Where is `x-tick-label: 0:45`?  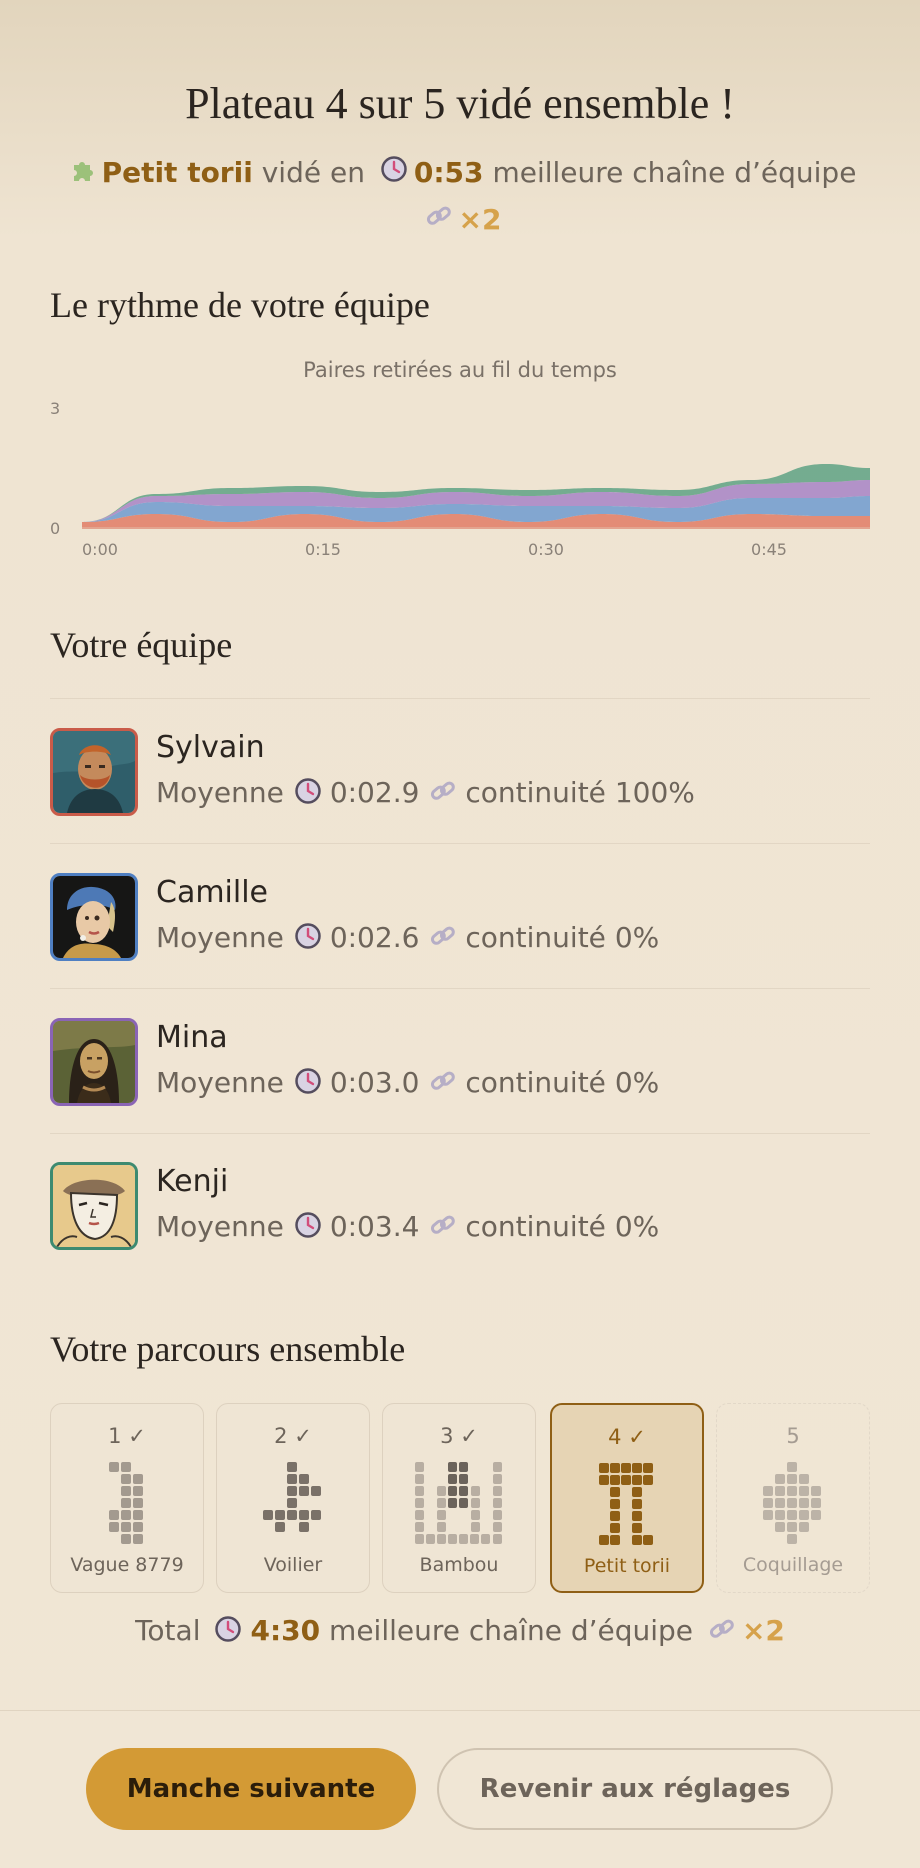
x-tick-label: 0:45 is located at coordinates (769, 549).